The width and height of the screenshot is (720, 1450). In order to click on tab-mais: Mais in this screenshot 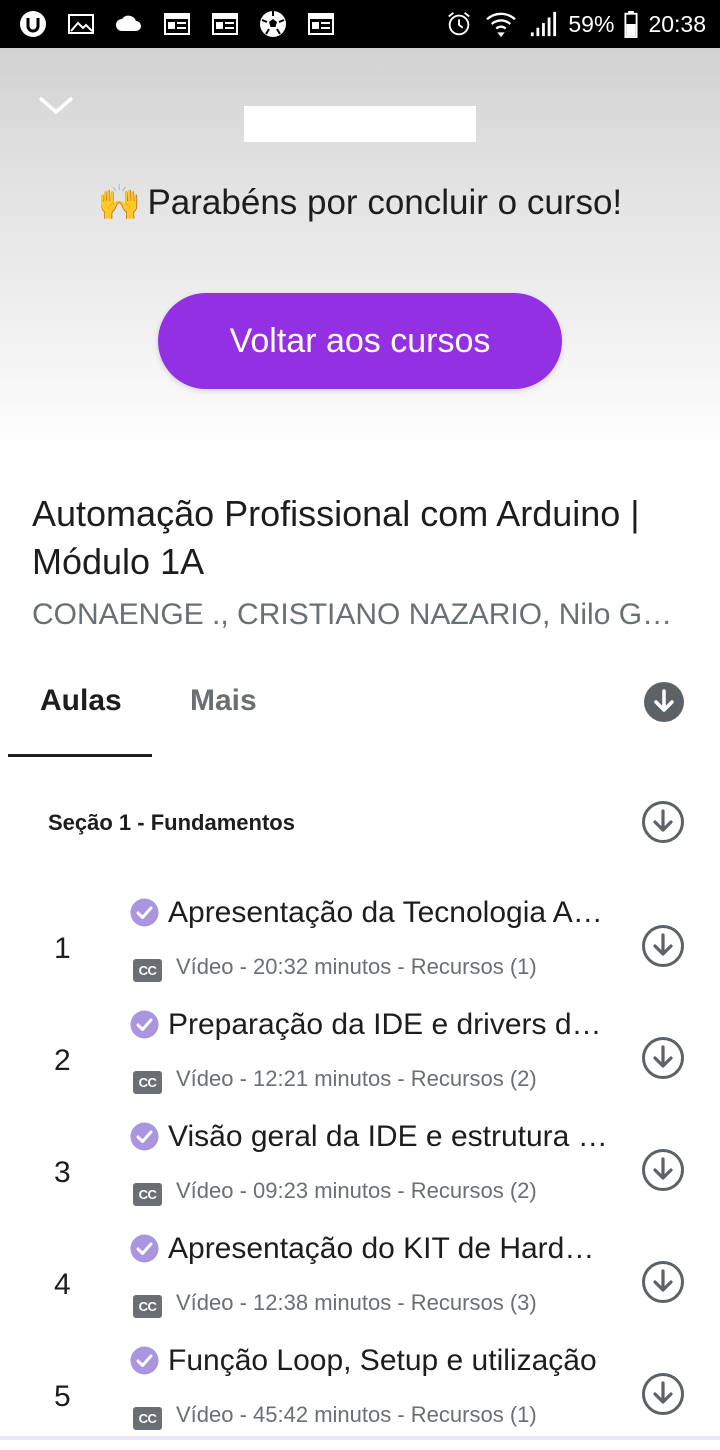, I will do `click(223, 701)`.